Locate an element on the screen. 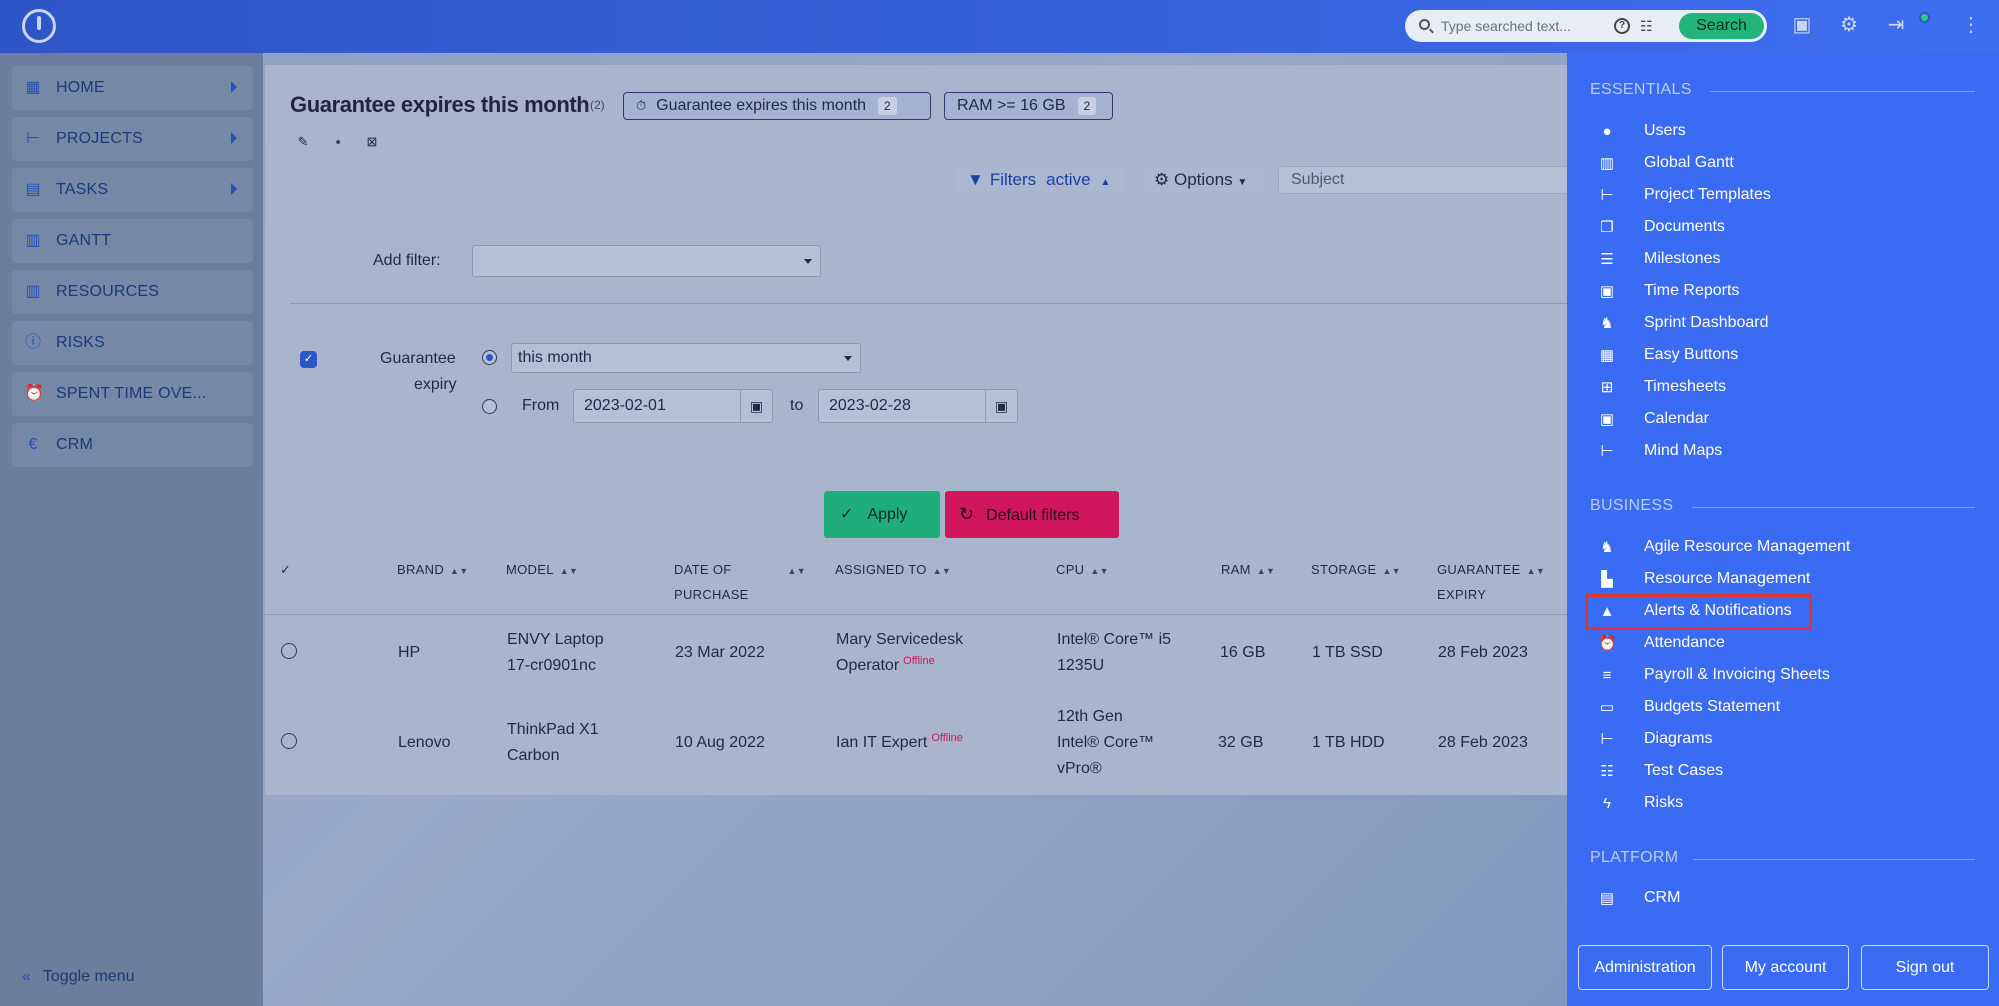 Image resolution: width=1999 pixels, height=1006 pixels. sidebar-item-tasks: ▤ TASKS is located at coordinates (132, 190).